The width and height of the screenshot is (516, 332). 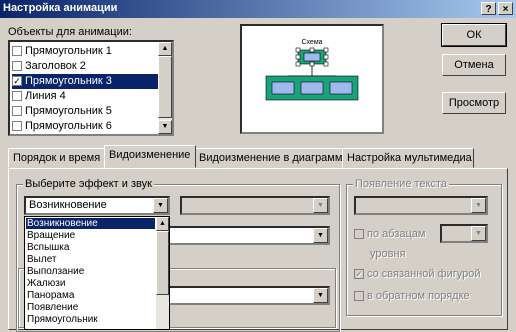 I want to click on object-label: Прямоугольник 5, so click(x=68, y=111).